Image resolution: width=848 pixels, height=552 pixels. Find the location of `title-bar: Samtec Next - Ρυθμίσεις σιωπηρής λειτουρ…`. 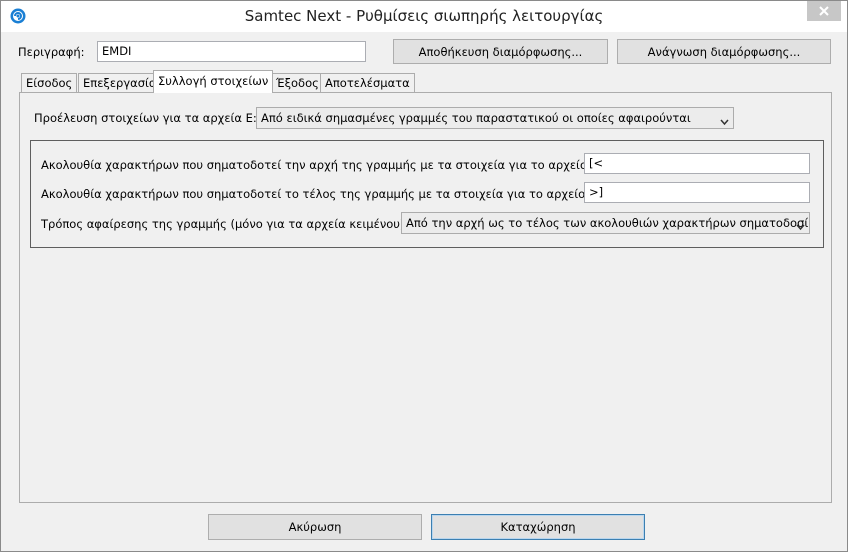

title-bar: Samtec Next - Ρυθμίσεις σιωπηρής λειτουρ… is located at coordinates (424, 16).